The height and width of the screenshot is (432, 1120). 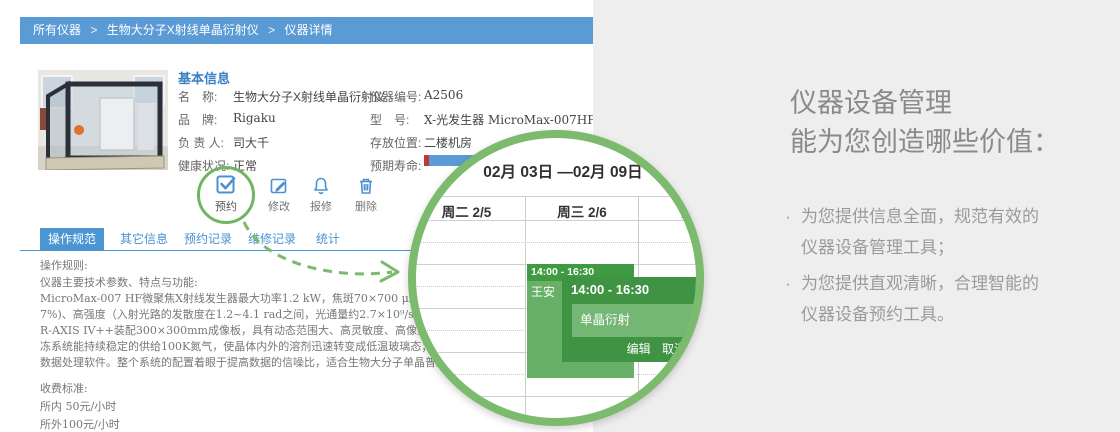 I want to click on tab-reservation-records: 预约记录, so click(x=208, y=239).